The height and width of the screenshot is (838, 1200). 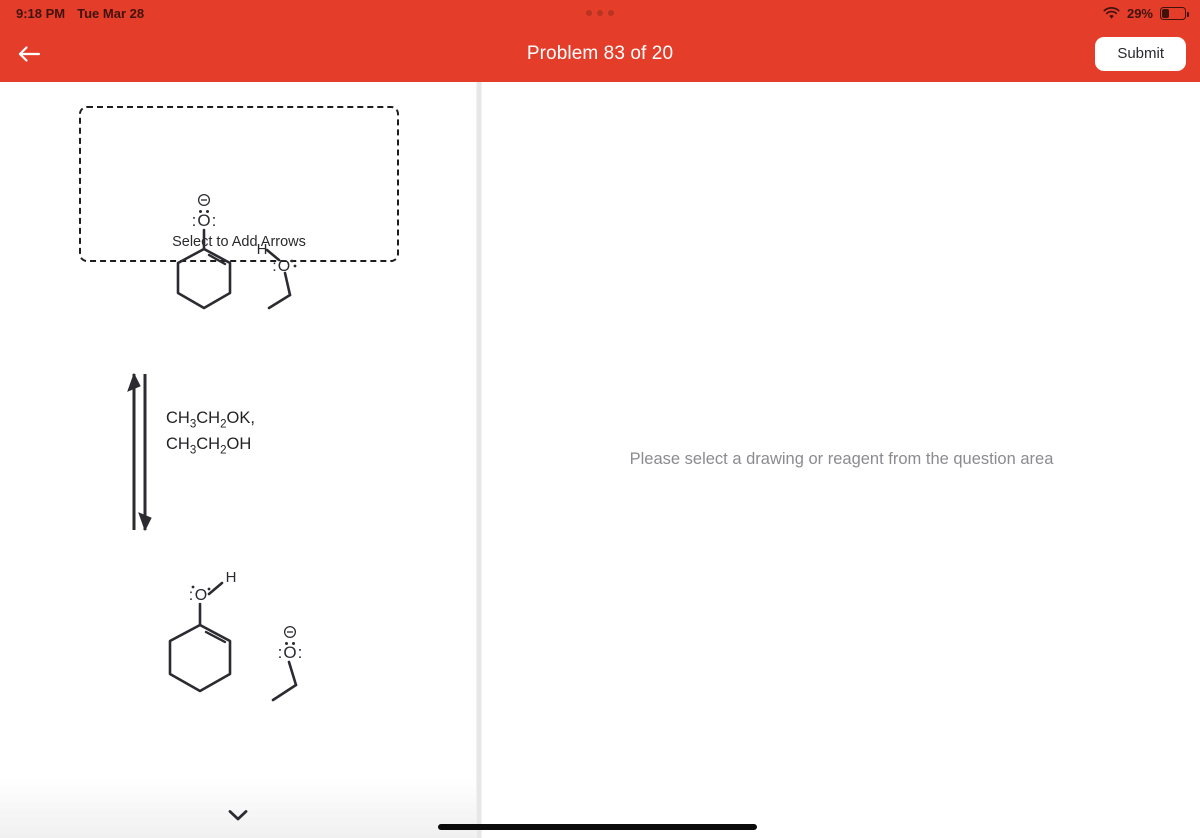 I want to click on reagent-line-2: CH3CH2OH, so click(x=209, y=445).